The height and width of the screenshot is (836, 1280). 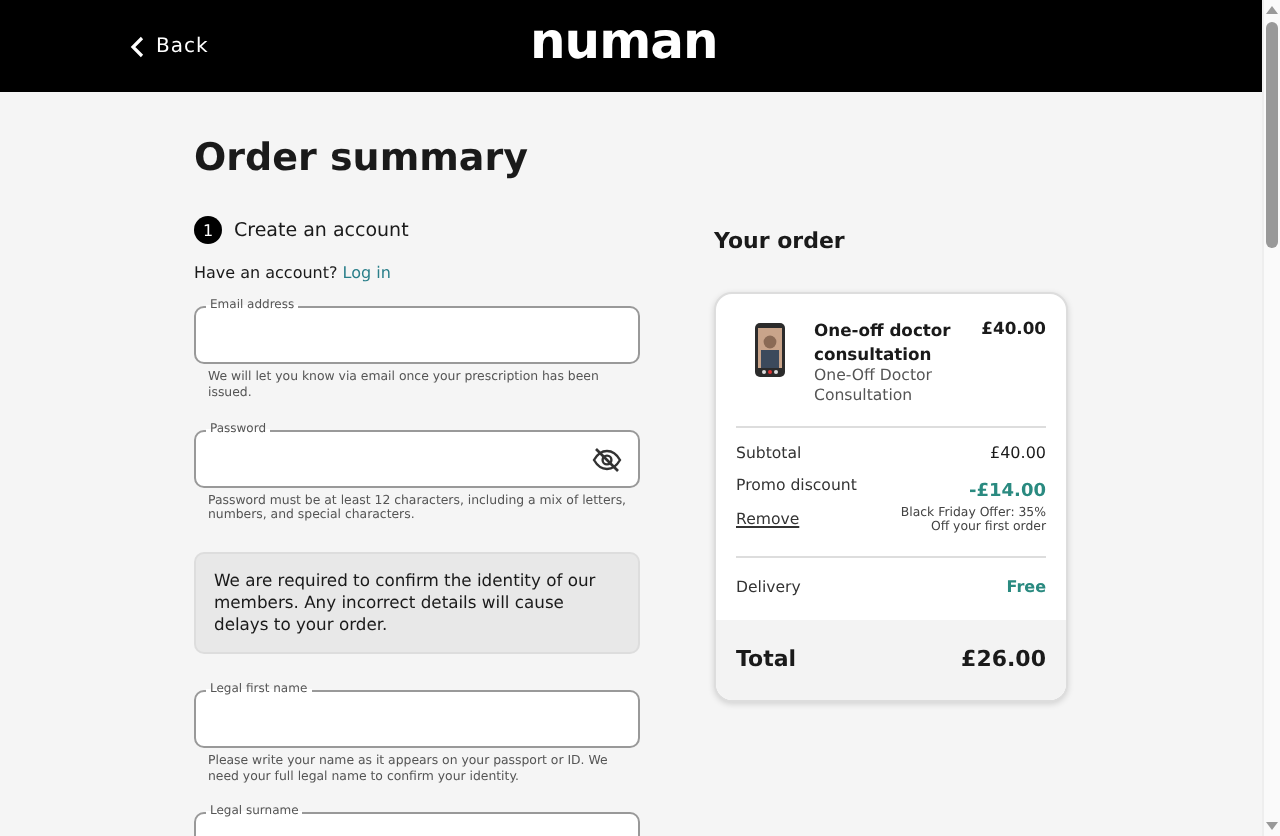 What do you see at coordinates (1006, 491) in the screenshot?
I see `discount-value: -£14.00` at bounding box center [1006, 491].